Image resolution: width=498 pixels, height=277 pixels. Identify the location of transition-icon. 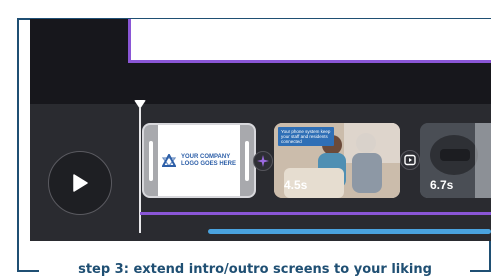
(410, 160).